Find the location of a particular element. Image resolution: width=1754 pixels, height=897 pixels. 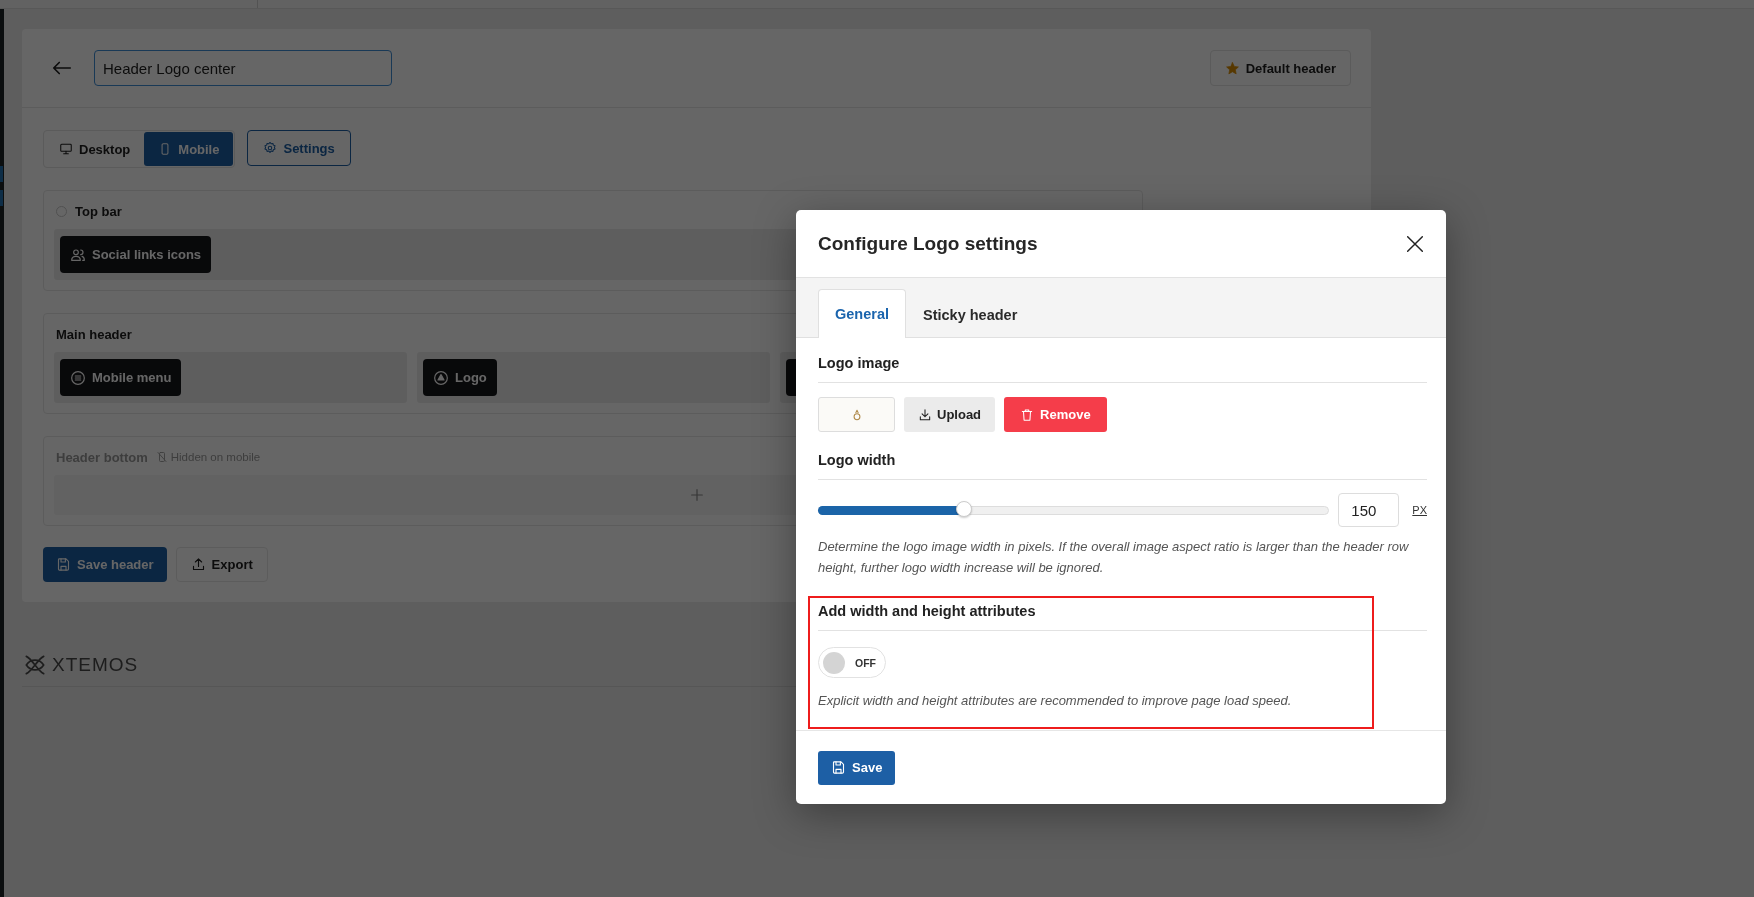

menu-icon is located at coordinates (78, 377).